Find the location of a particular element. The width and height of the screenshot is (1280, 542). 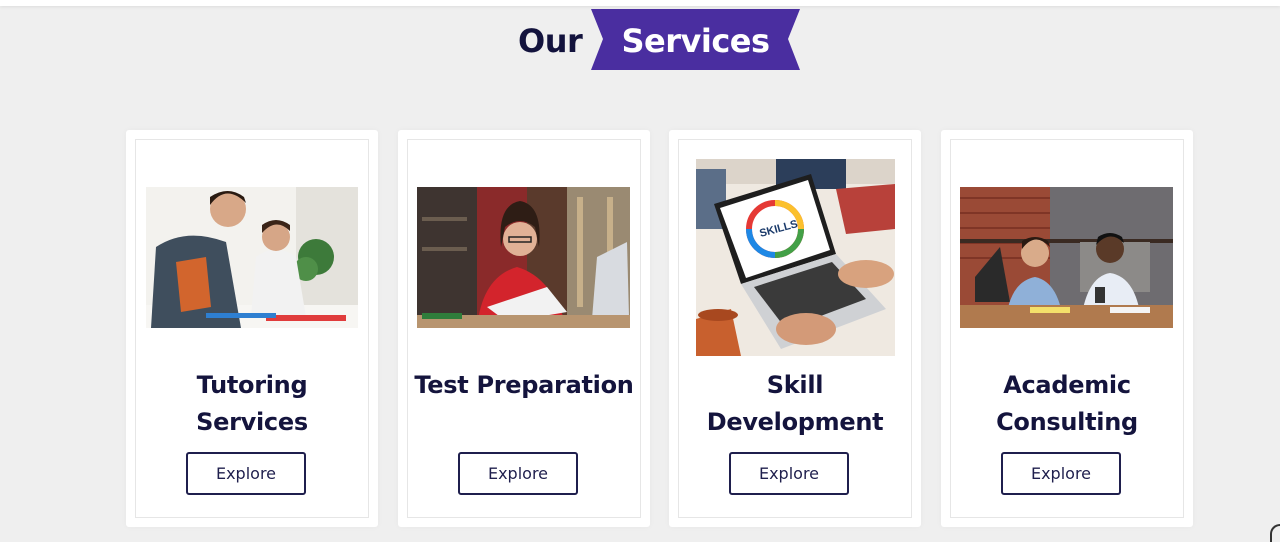

heading-banner: Services is located at coordinates (695, 39).